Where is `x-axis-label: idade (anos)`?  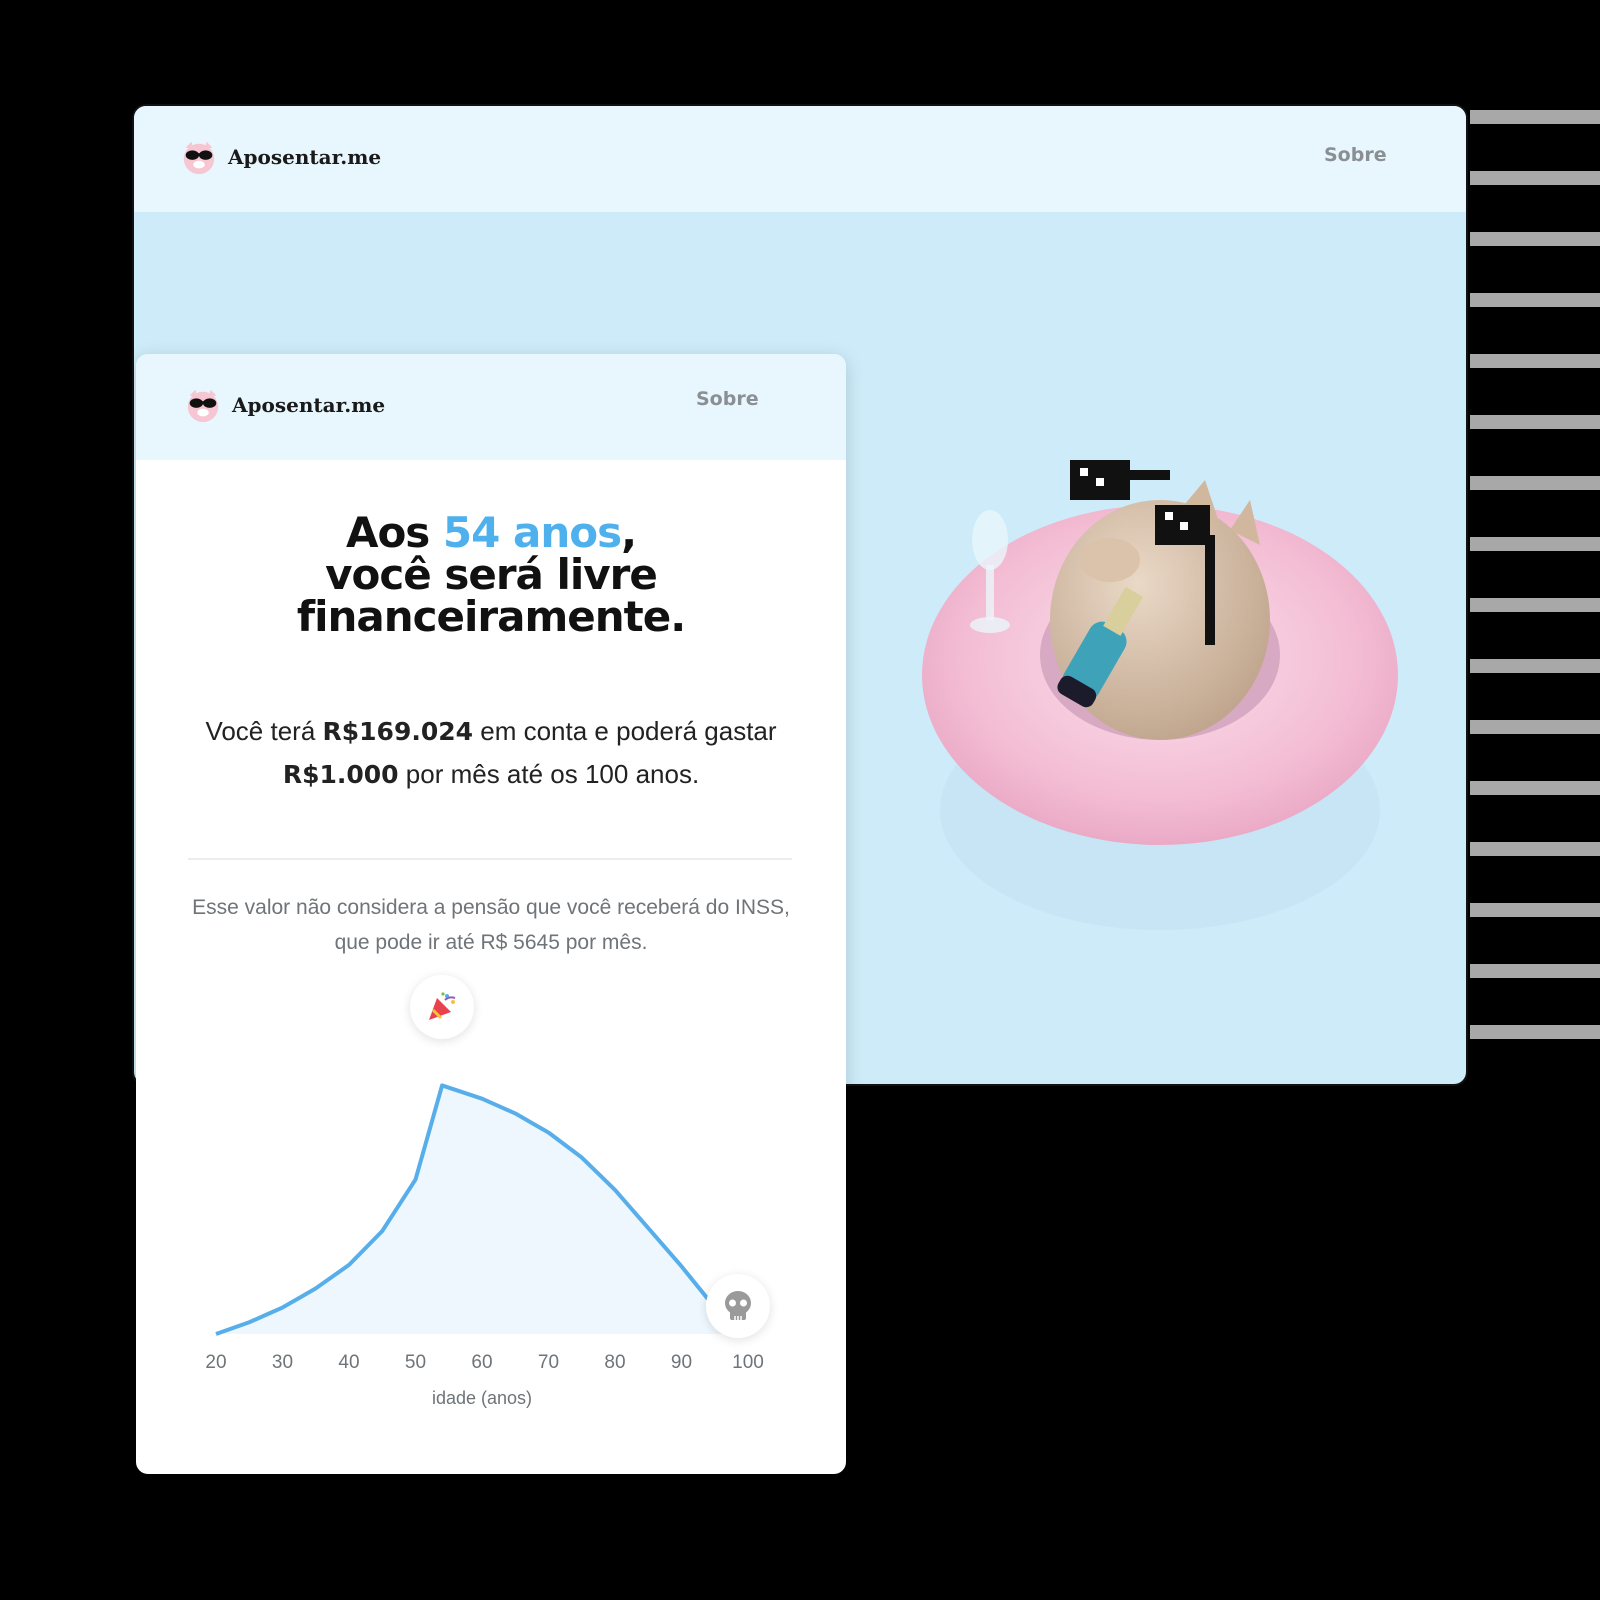 x-axis-label: idade (anos) is located at coordinates (482, 1398).